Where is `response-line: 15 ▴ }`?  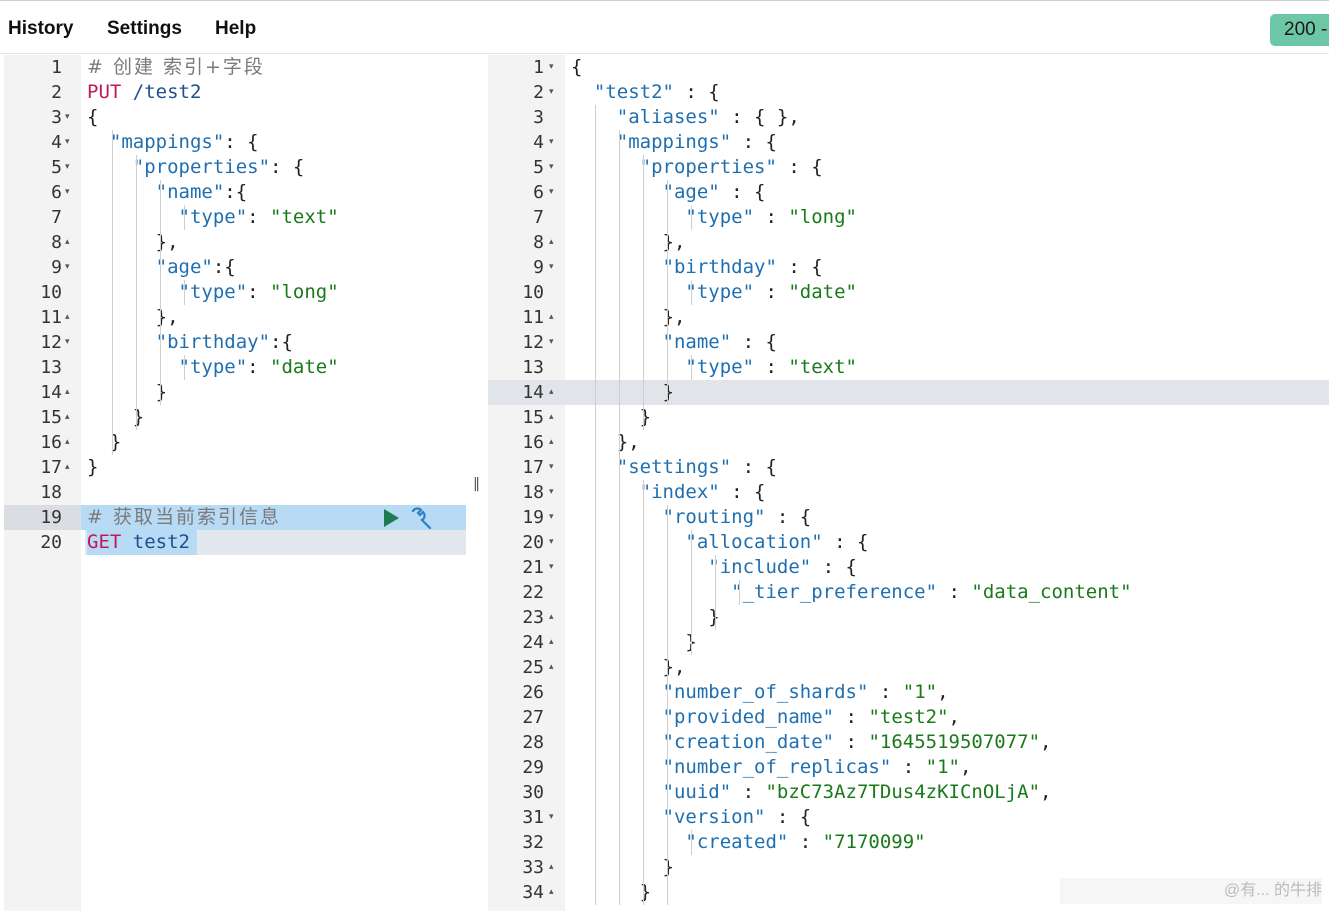
response-line: 15 ▴ } is located at coordinates (908, 417).